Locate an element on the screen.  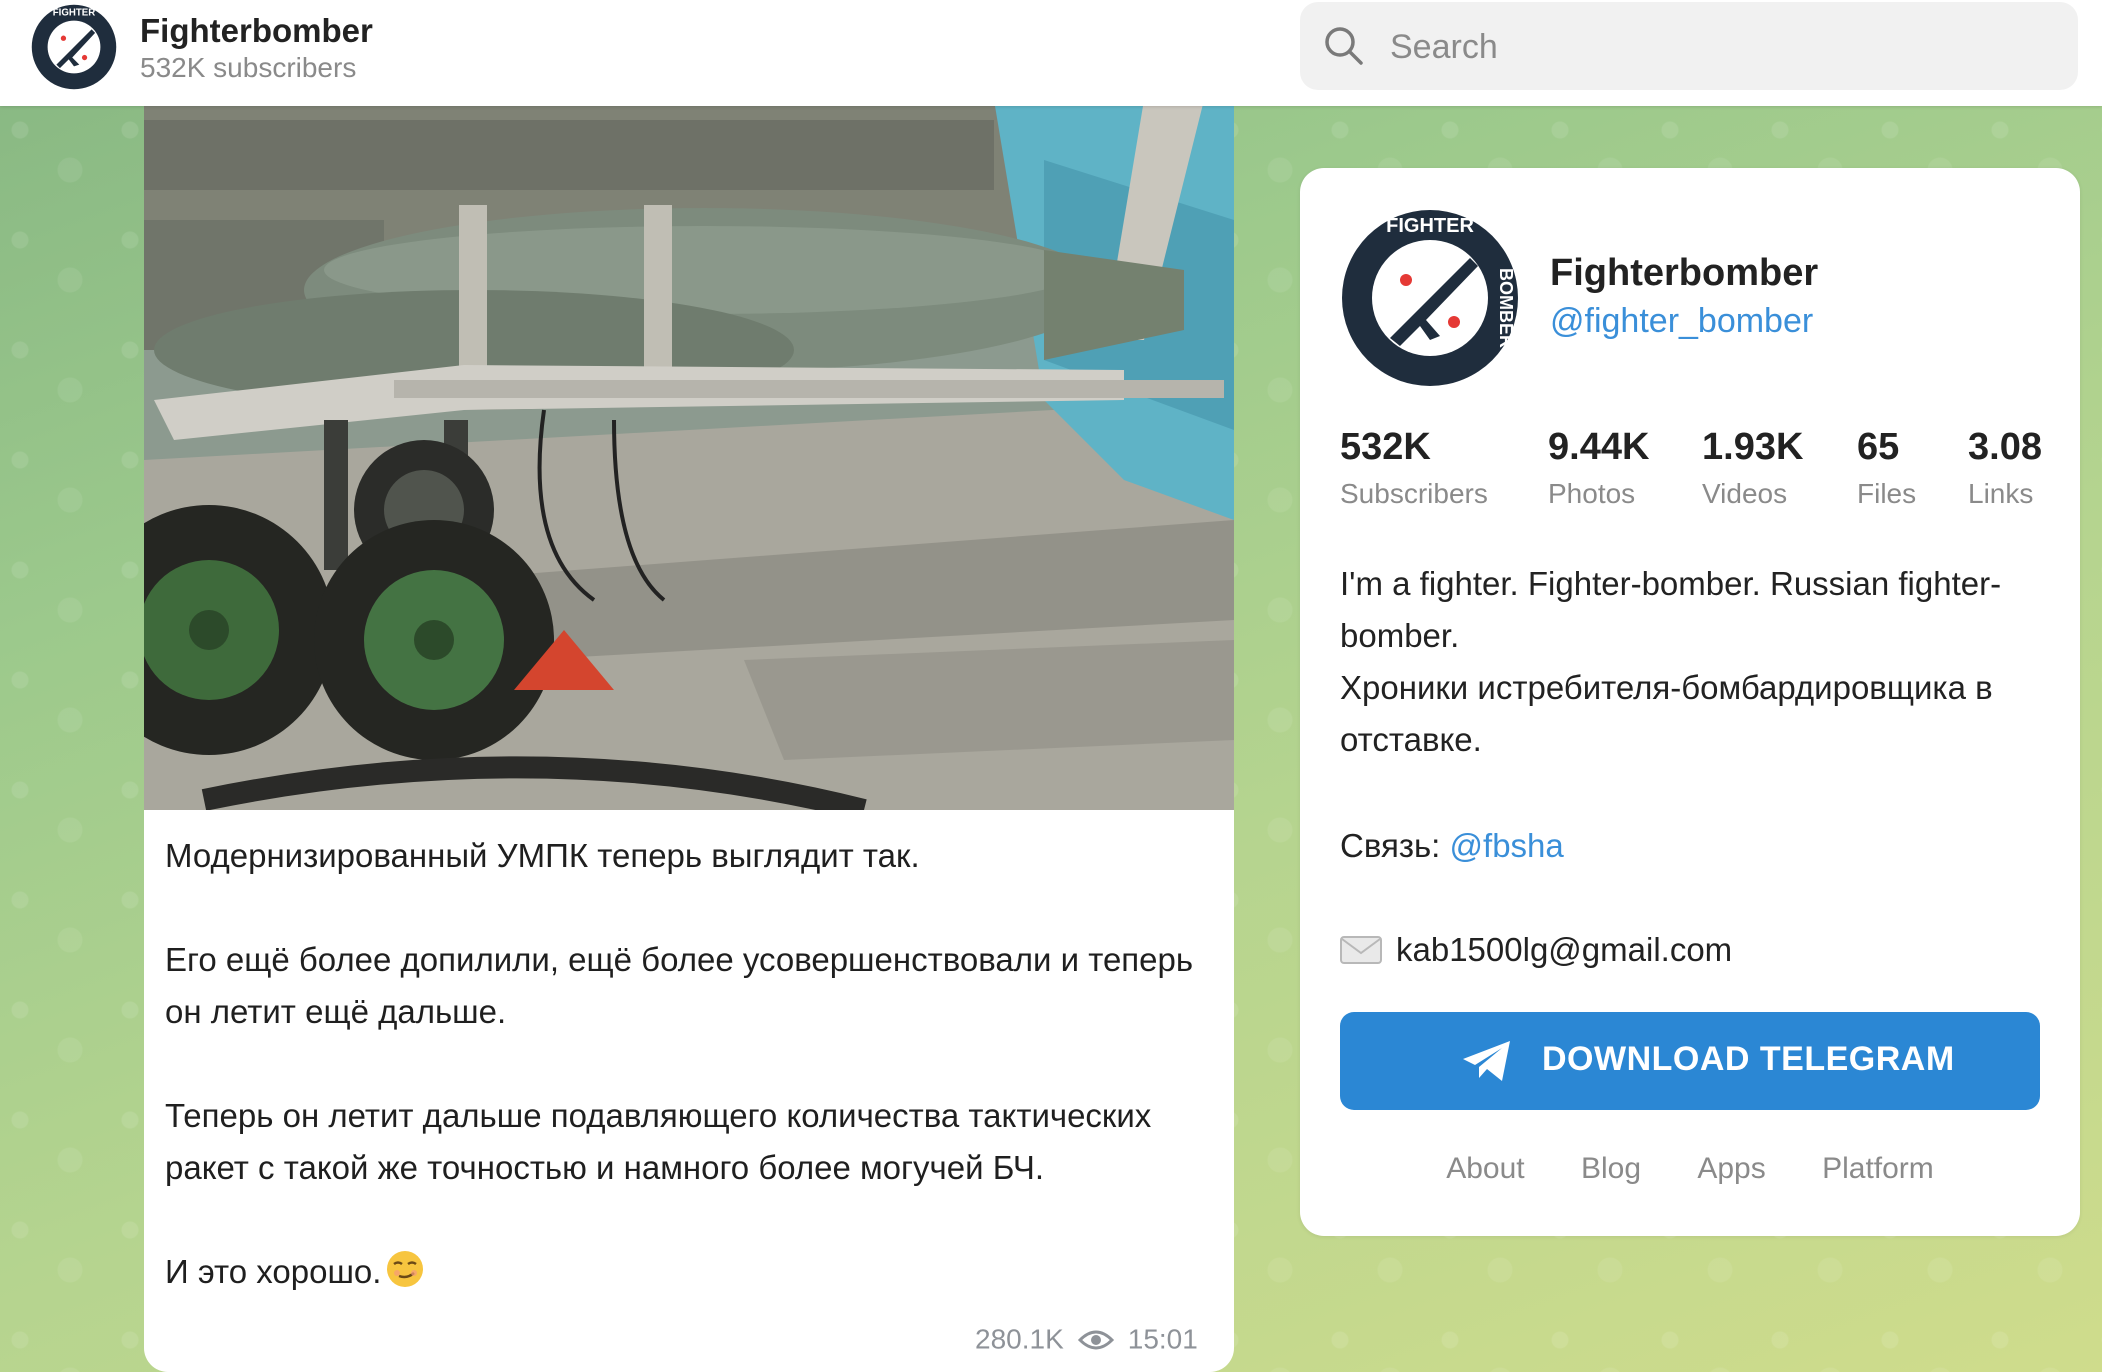
search-box is located at coordinates (1689, 47).